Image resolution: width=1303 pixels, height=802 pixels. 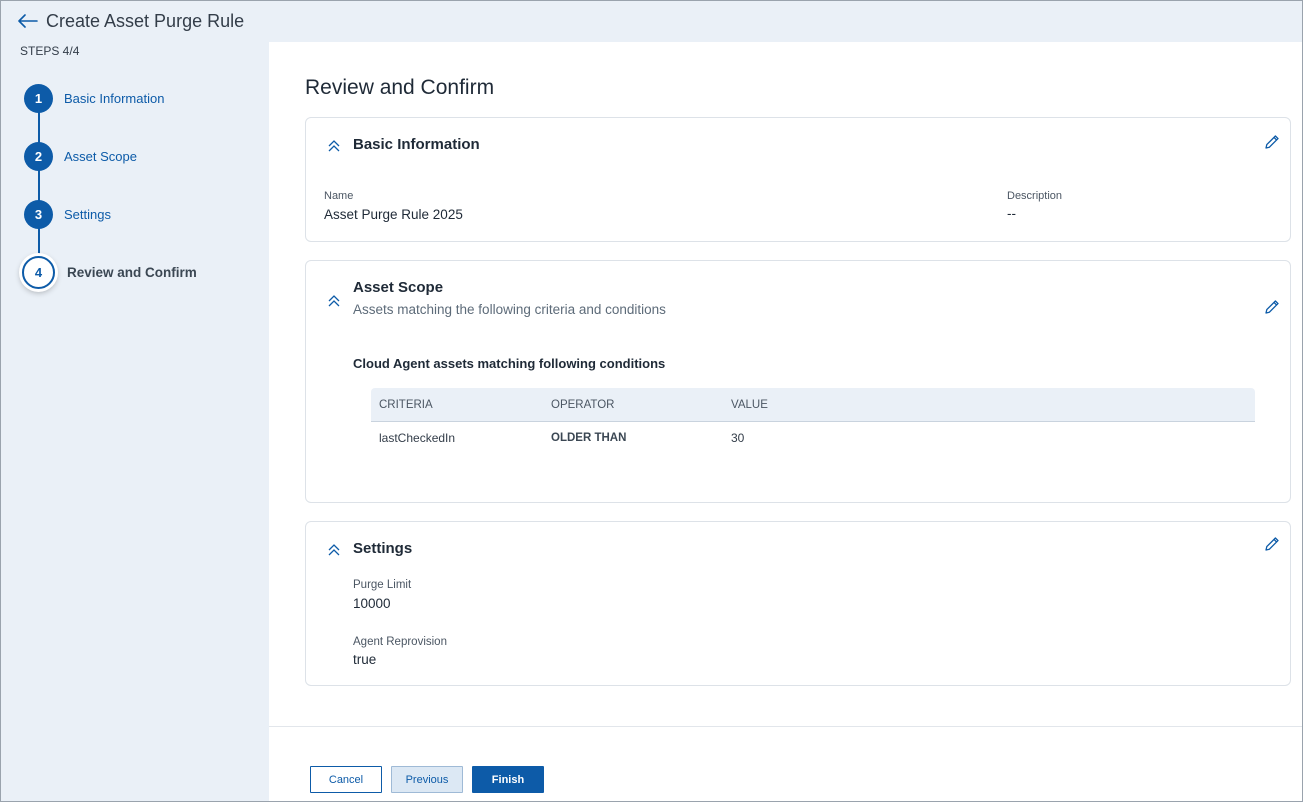 I want to click on section-title: Review and Confirm, so click(x=400, y=87).